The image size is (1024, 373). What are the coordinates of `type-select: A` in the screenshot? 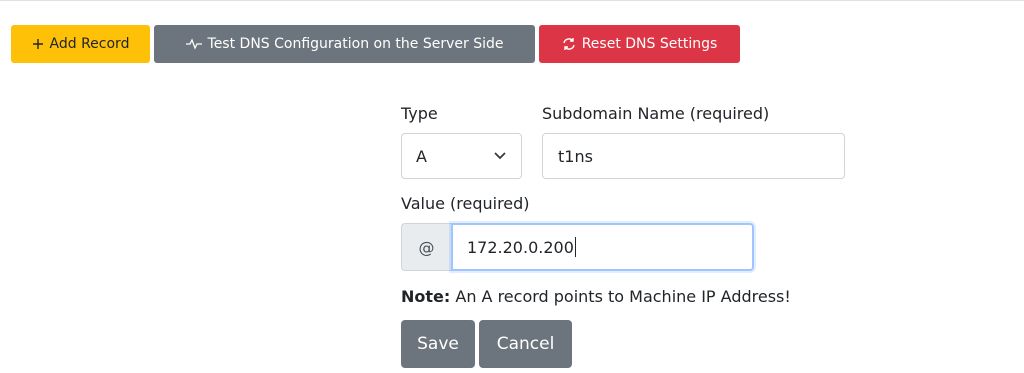 It's located at (461, 156).